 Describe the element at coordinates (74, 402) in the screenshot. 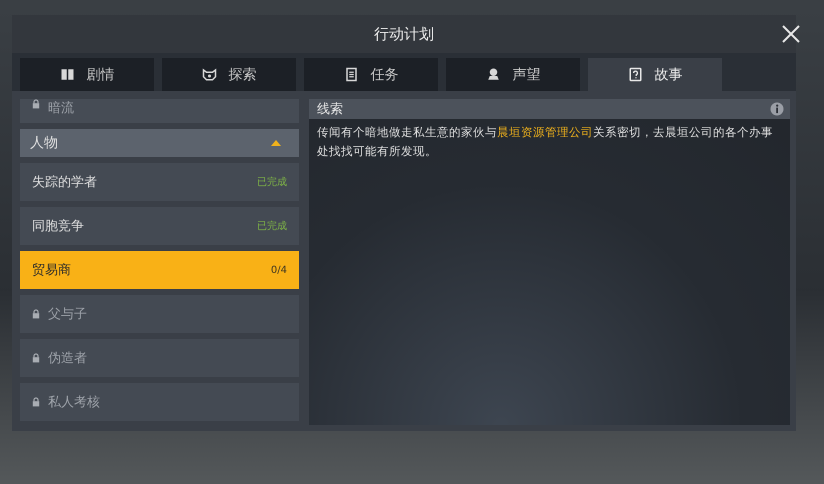

I see `story-label: 私人考核` at that location.